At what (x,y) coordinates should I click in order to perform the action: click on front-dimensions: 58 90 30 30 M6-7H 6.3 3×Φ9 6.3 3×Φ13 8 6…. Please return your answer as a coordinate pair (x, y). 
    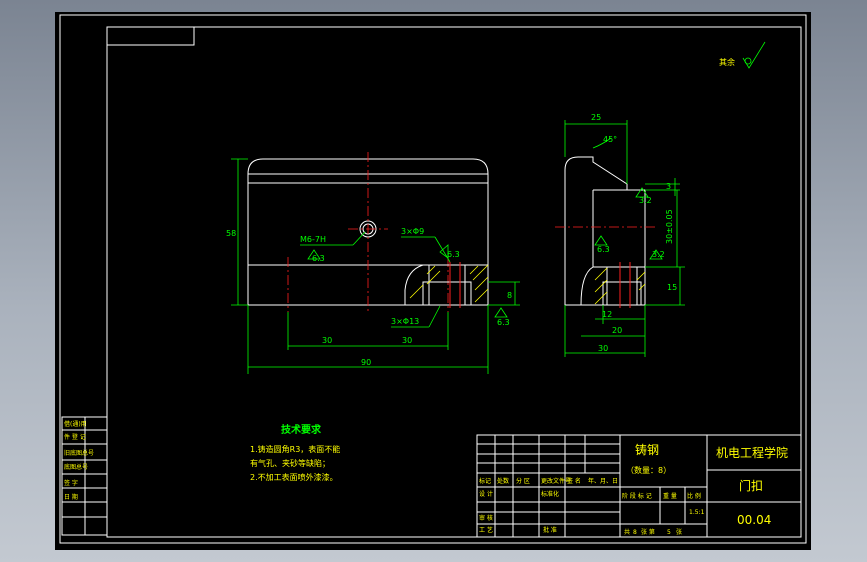
    Looking at the image, I should click on (373, 266).